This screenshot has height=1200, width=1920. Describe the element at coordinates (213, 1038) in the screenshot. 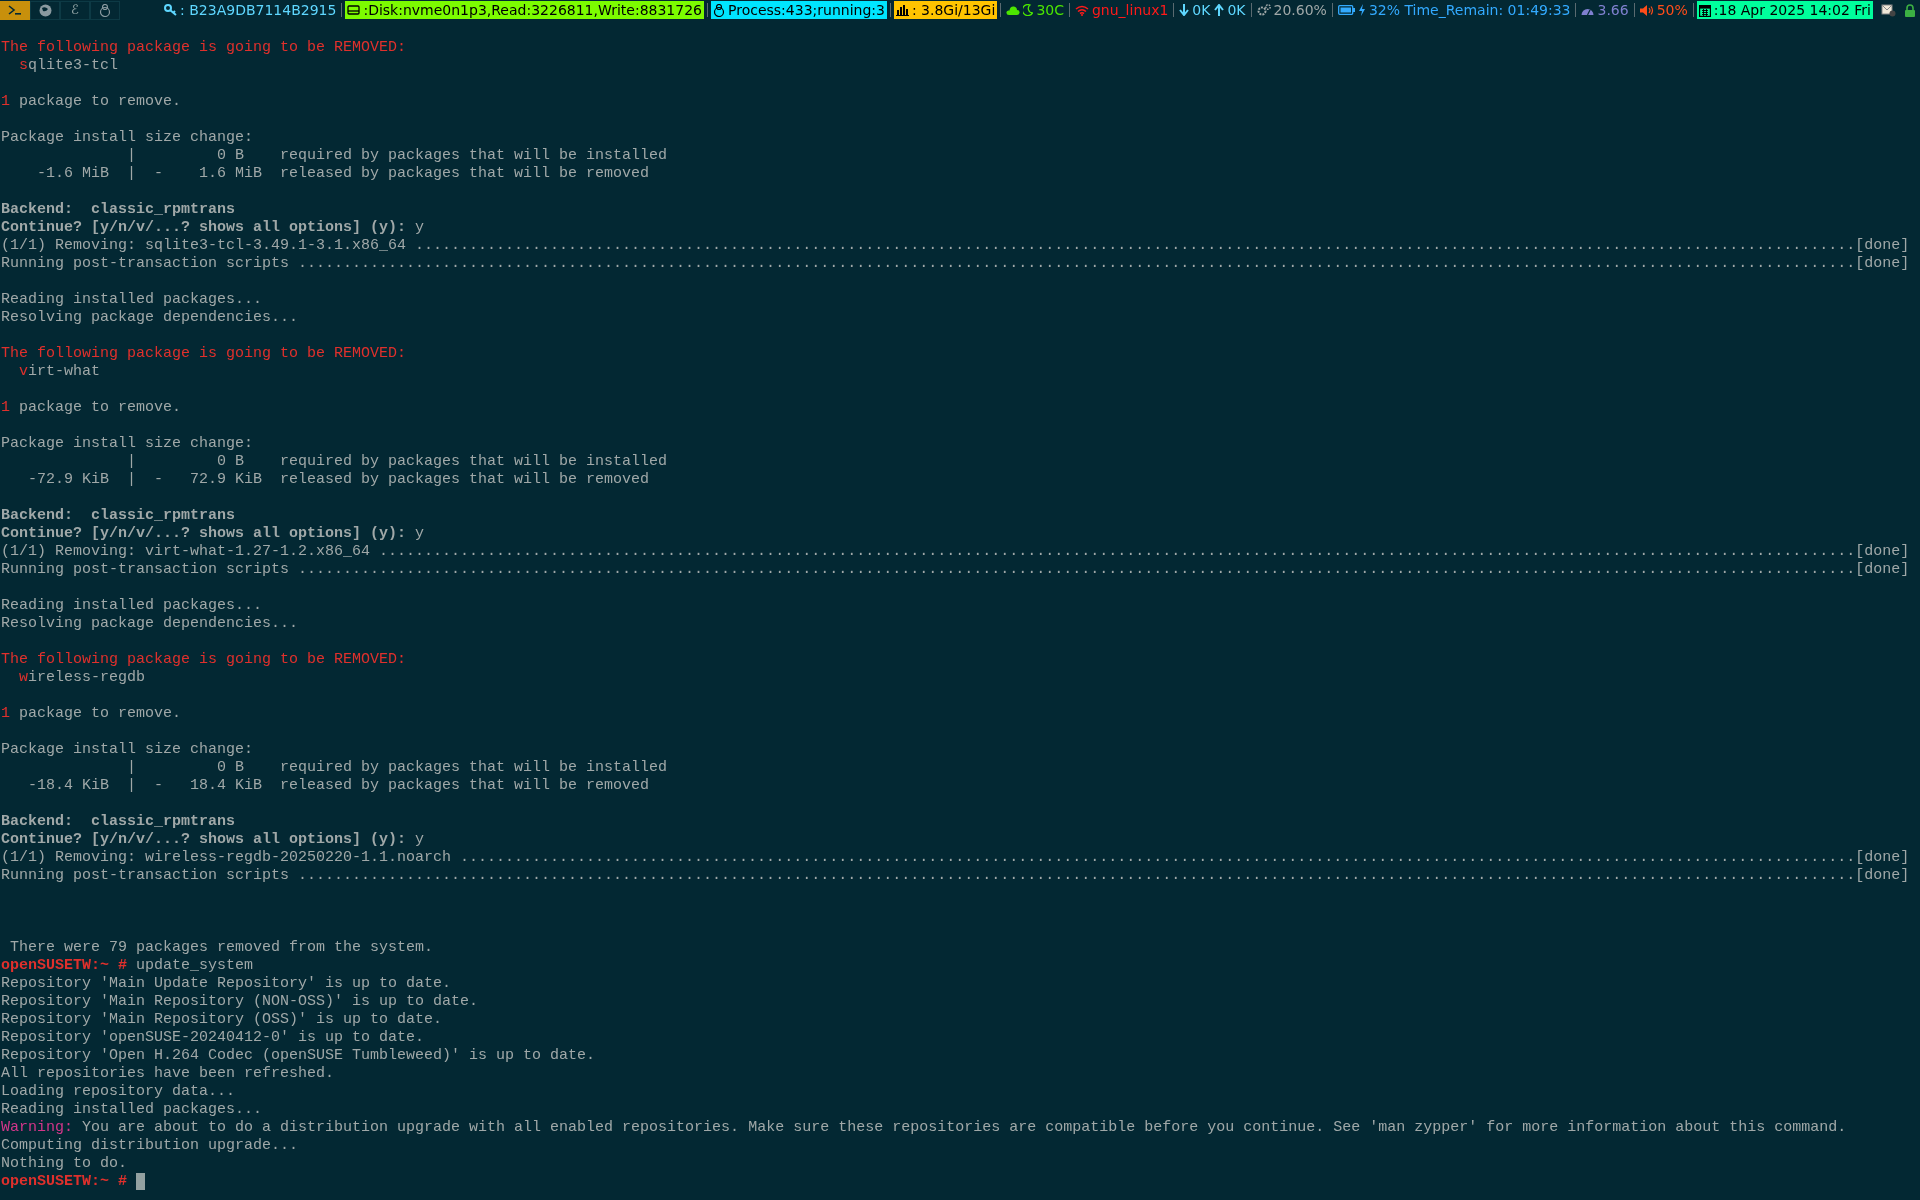

I see `terminal-line: Repository 'openSUSE-20240412-0' is up to date.` at that location.